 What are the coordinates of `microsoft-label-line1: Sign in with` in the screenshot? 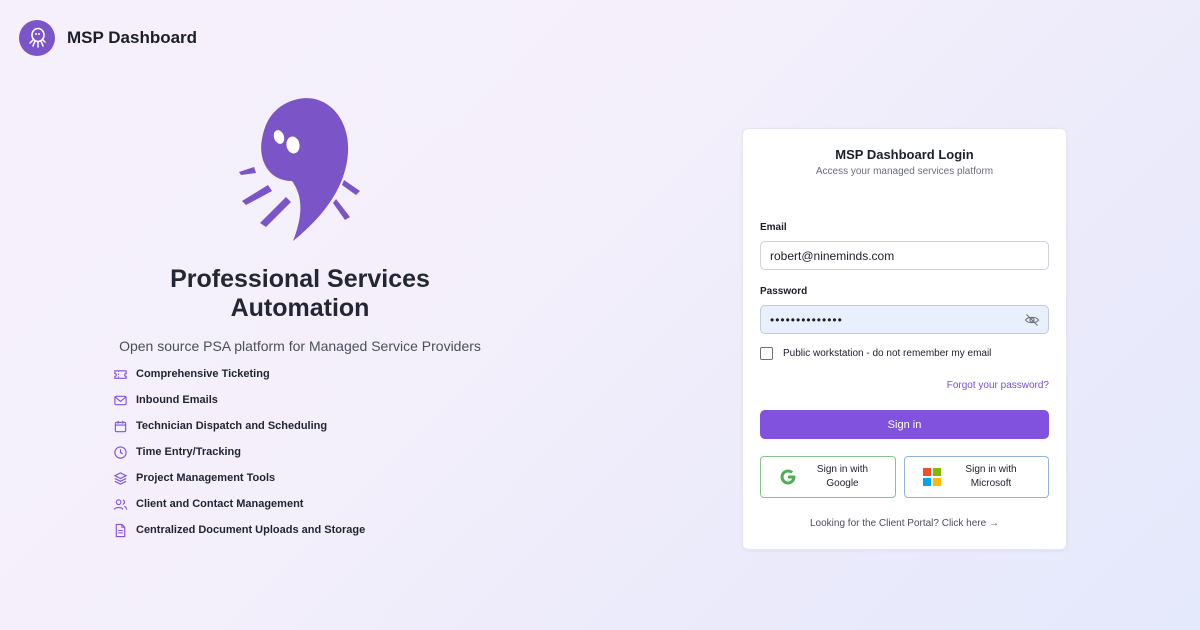 It's located at (991, 469).